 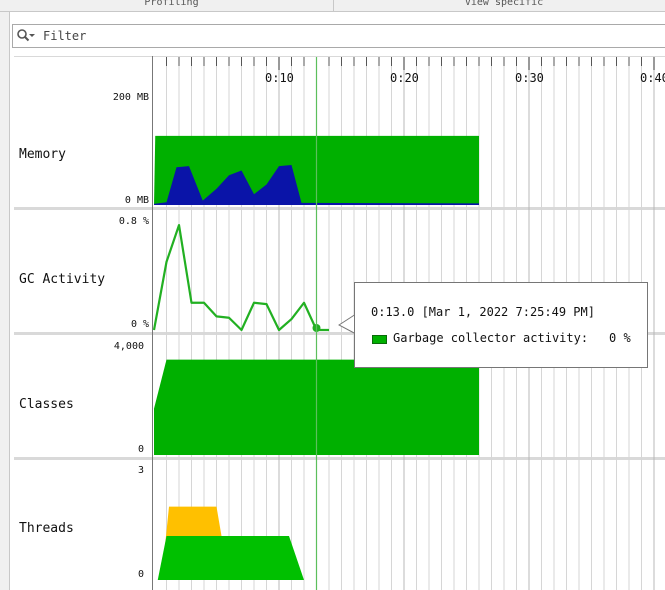 What do you see at coordinates (529, 78) in the screenshot?
I see `time-tick-label: 0:30` at bounding box center [529, 78].